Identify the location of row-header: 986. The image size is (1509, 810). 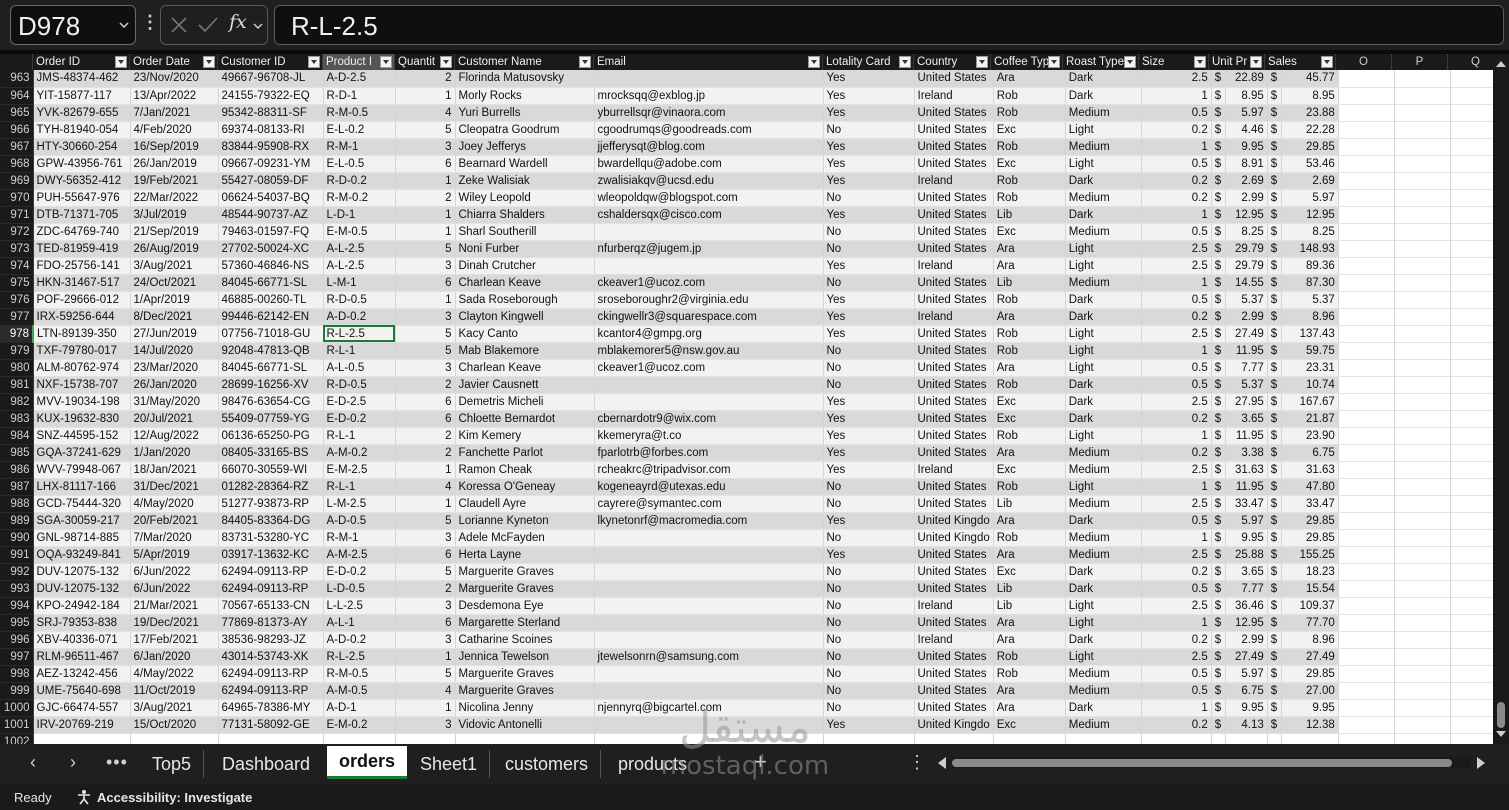
(17, 470).